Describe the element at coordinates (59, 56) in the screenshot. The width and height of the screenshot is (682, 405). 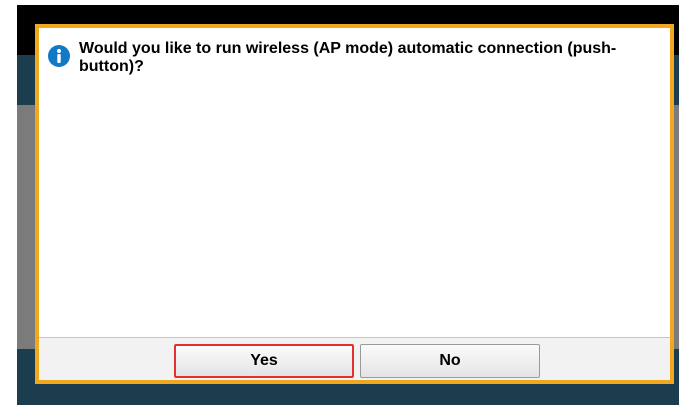
I see `info-icon` at that location.